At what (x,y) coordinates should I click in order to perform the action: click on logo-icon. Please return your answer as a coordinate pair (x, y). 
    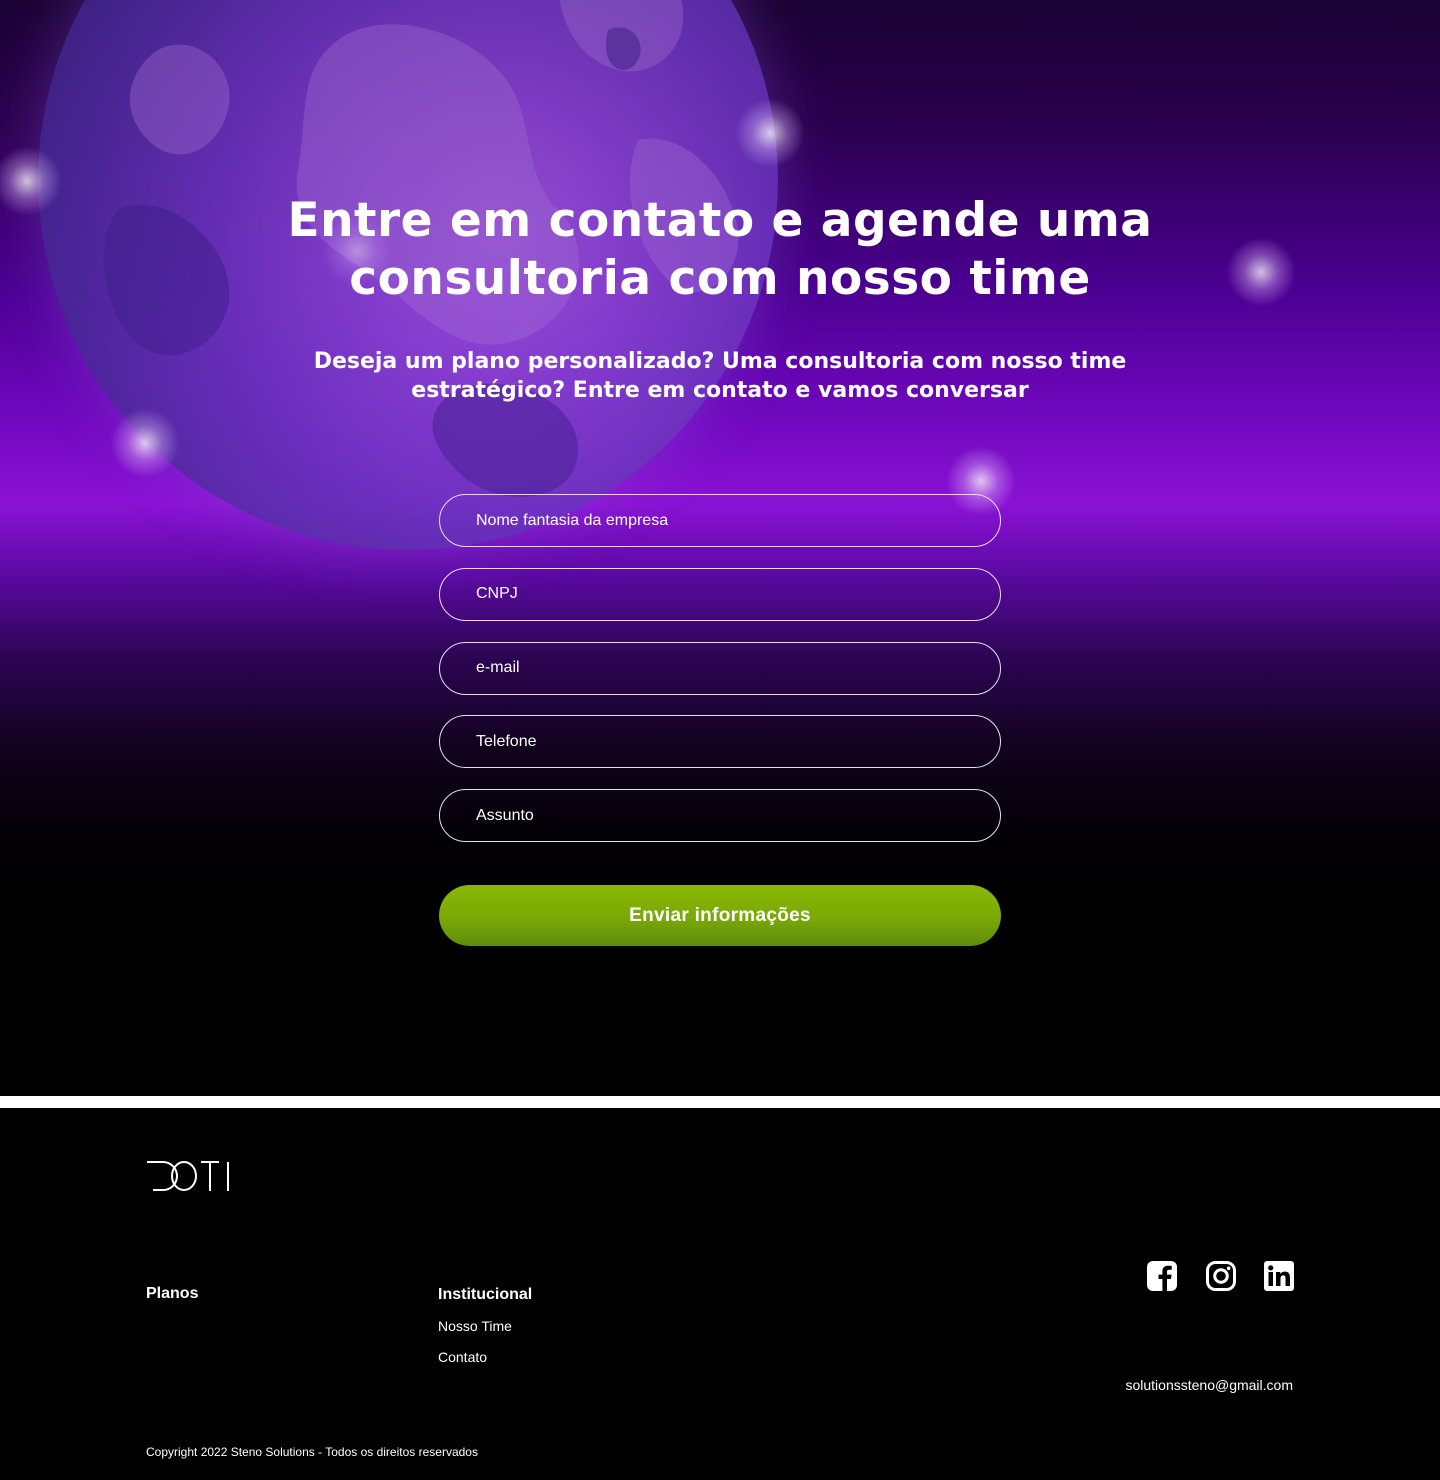
    Looking at the image, I should click on (188, 1176).